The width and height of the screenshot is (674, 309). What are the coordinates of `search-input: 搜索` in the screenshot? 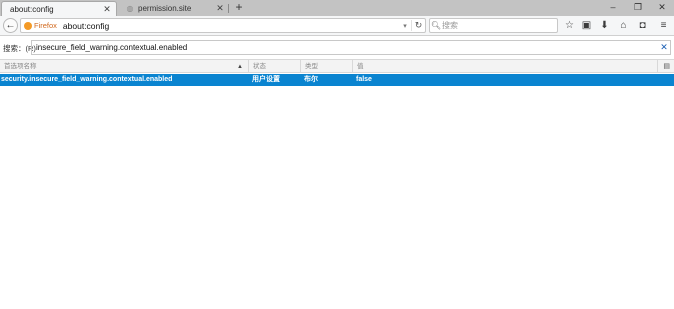 It's located at (450, 25).